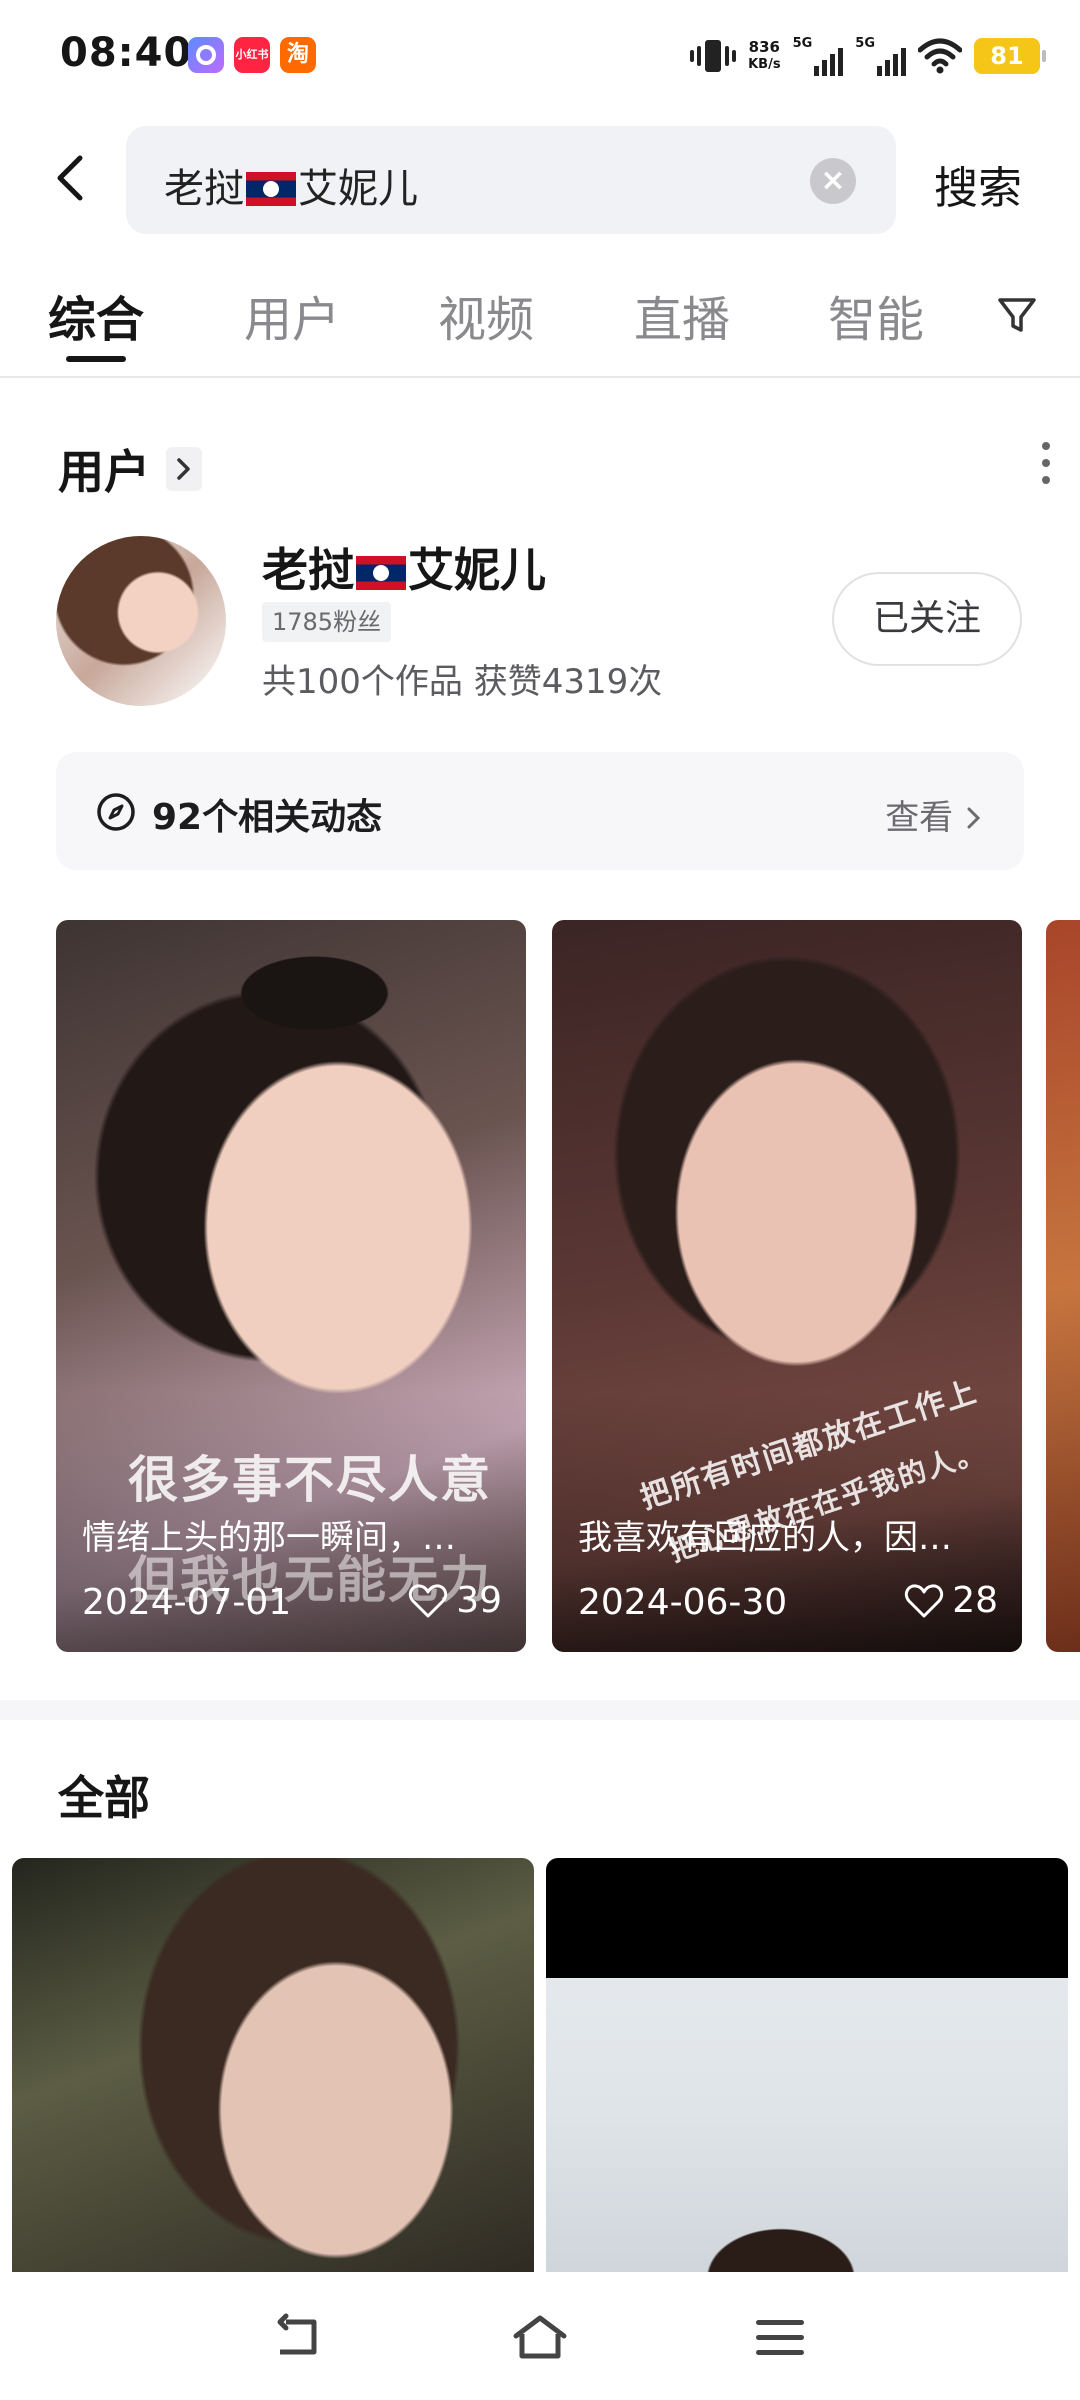 The width and height of the screenshot is (1080, 2400). I want to click on tab-smart: 智能, so click(876, 315).